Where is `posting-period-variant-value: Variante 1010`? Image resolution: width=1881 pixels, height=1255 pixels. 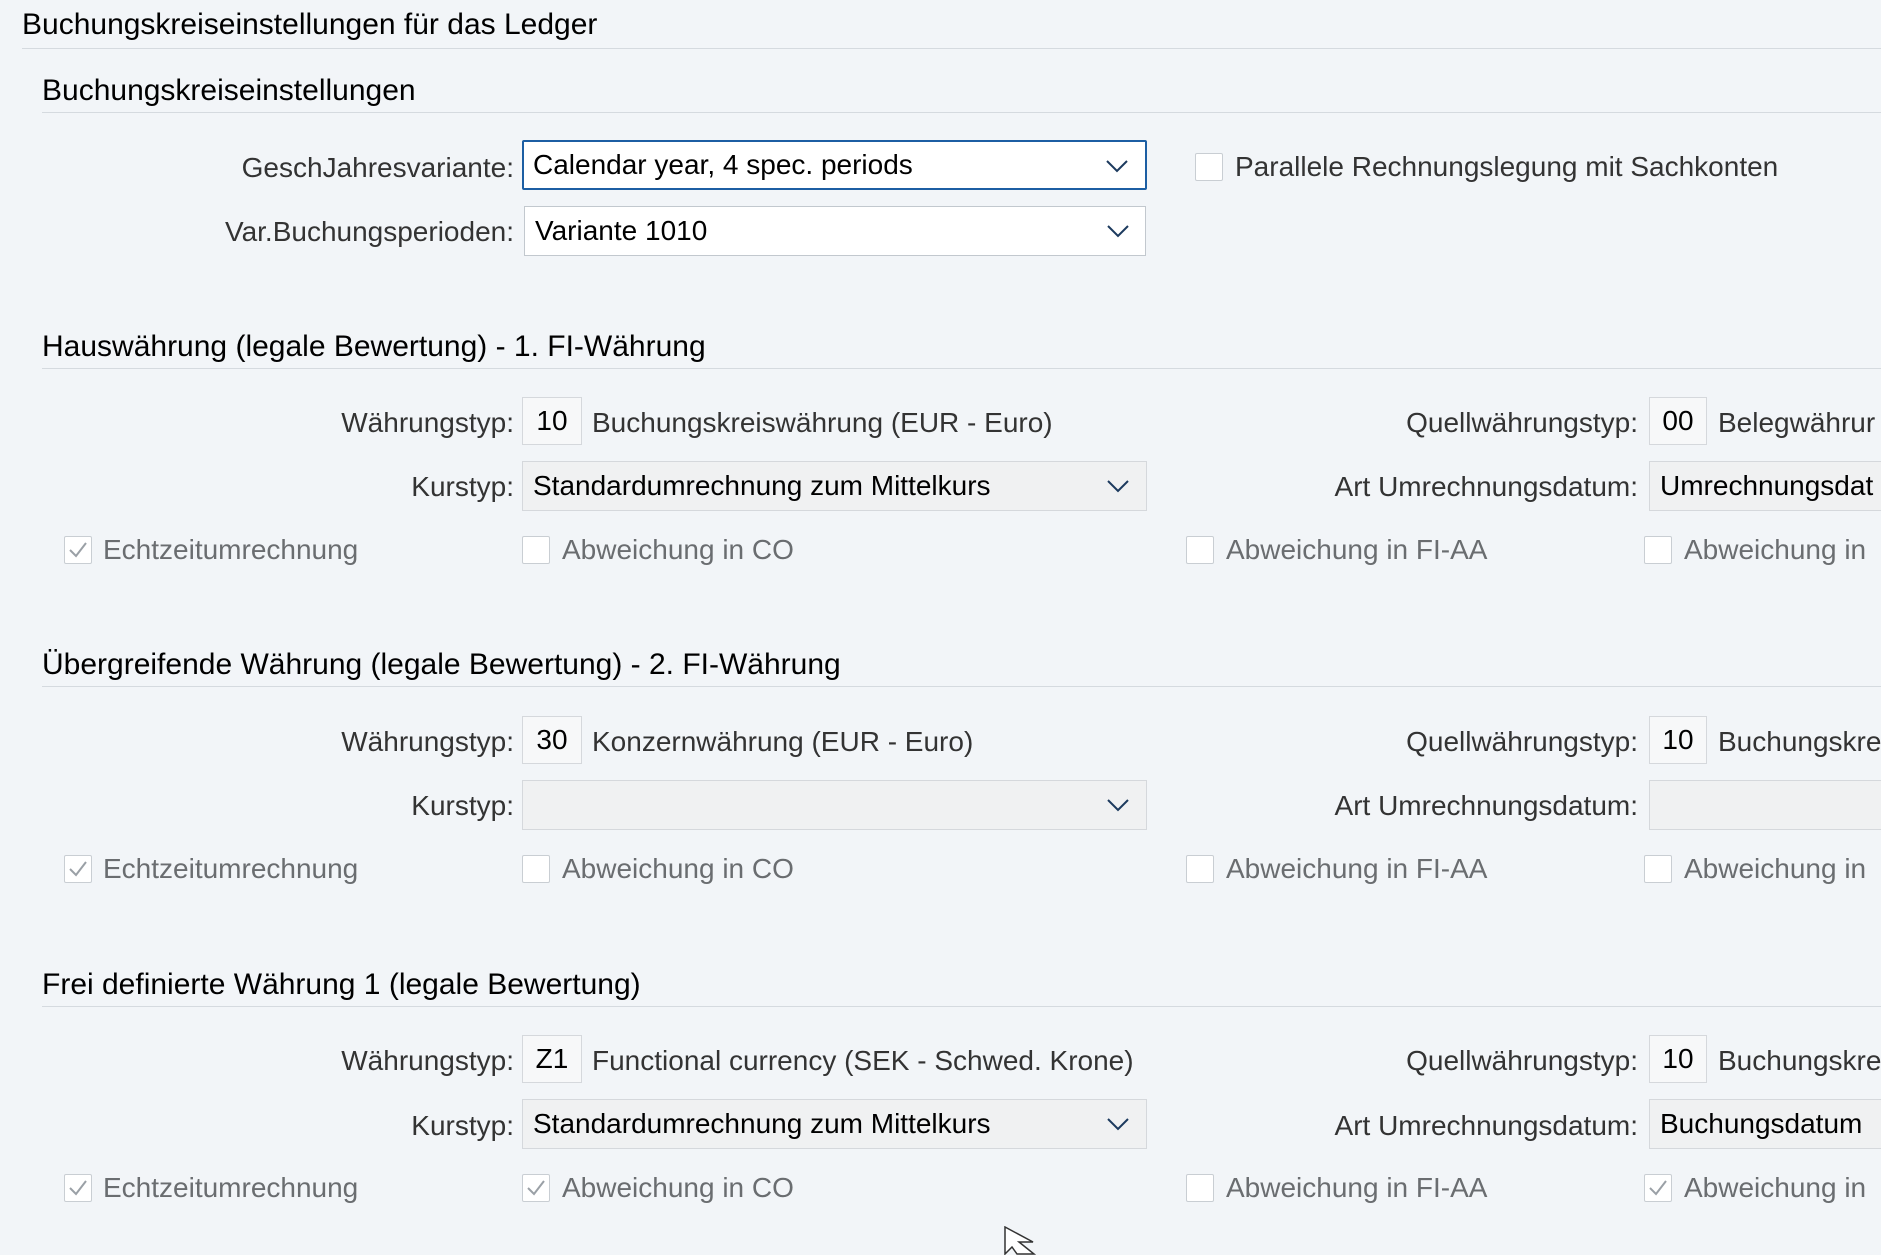 posting-period-variant-value: Variante 1010 is located at coordinates (621, 230).